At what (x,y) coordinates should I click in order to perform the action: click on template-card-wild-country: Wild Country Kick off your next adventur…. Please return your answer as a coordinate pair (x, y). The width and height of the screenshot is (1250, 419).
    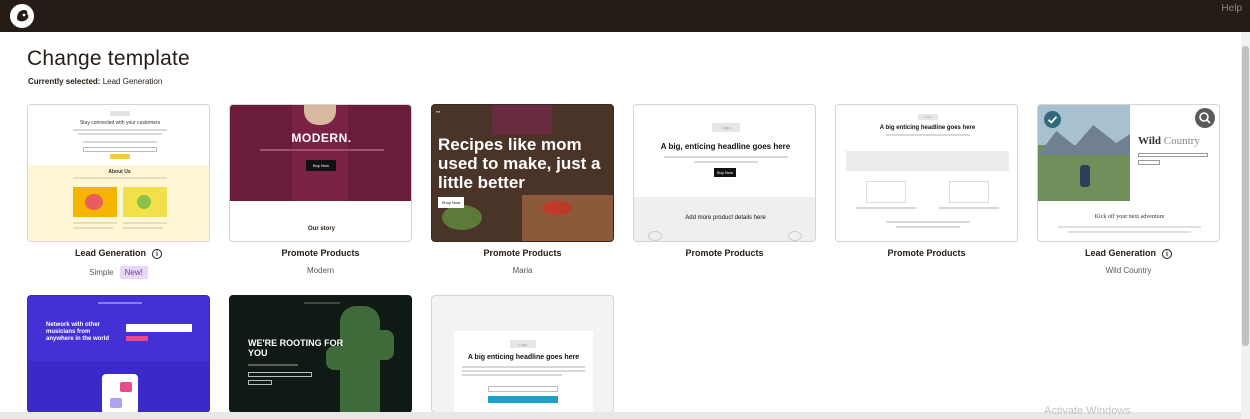
    Looking at the image, I should click on (1128, 173).